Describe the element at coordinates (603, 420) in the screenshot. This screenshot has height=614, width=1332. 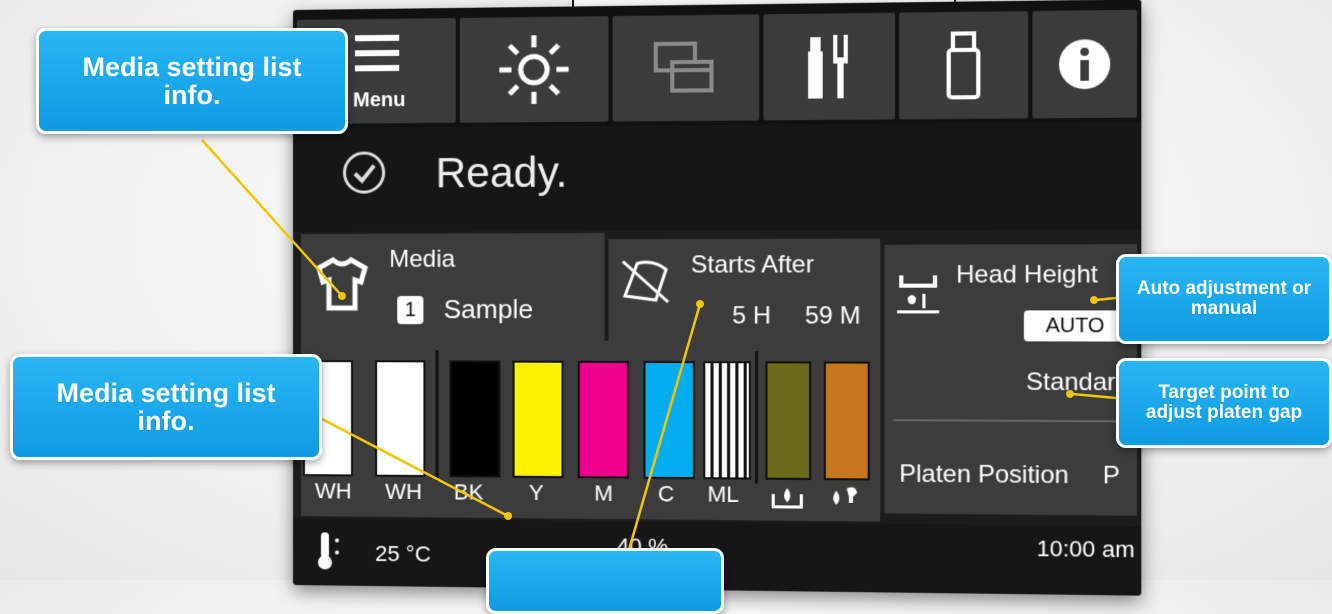
I see `ink-bar-m` at that location.